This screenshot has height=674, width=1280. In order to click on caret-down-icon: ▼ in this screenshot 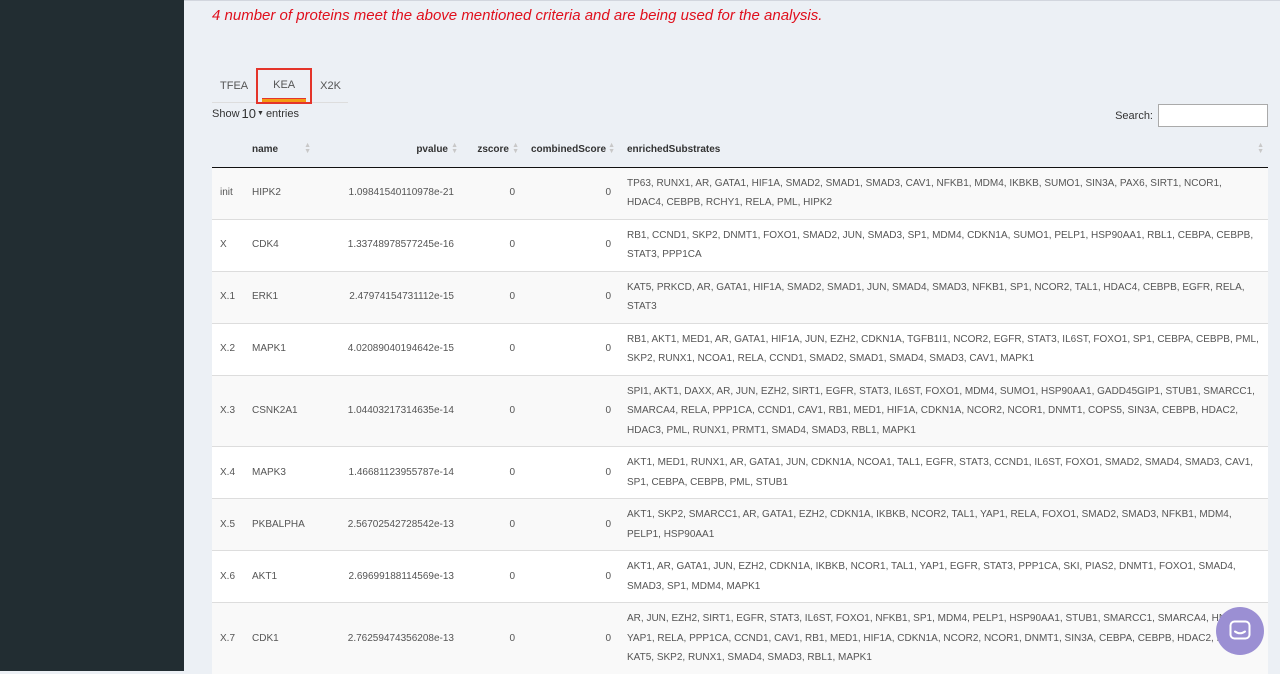, I will do `click(260, 113)`.